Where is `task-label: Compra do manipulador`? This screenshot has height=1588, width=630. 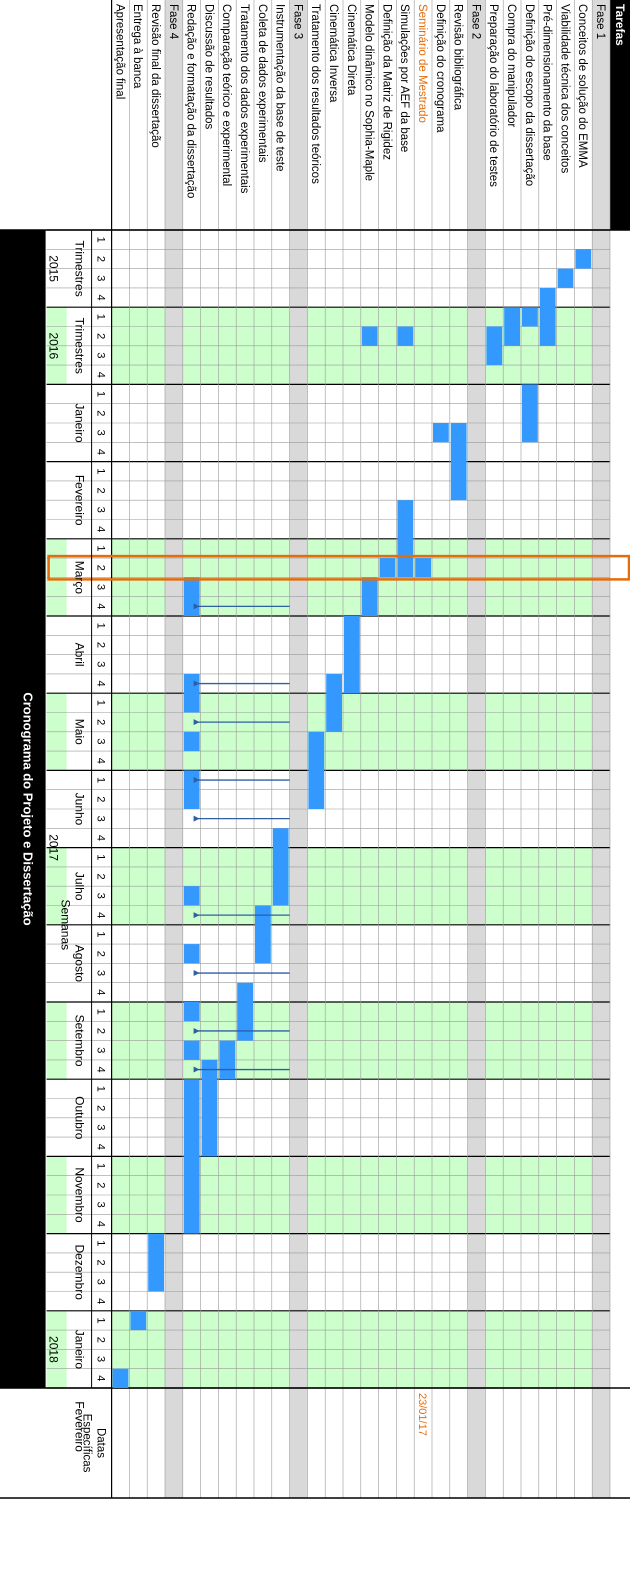 task-label: Compra do manipulador is located at coordinates (511, 66).